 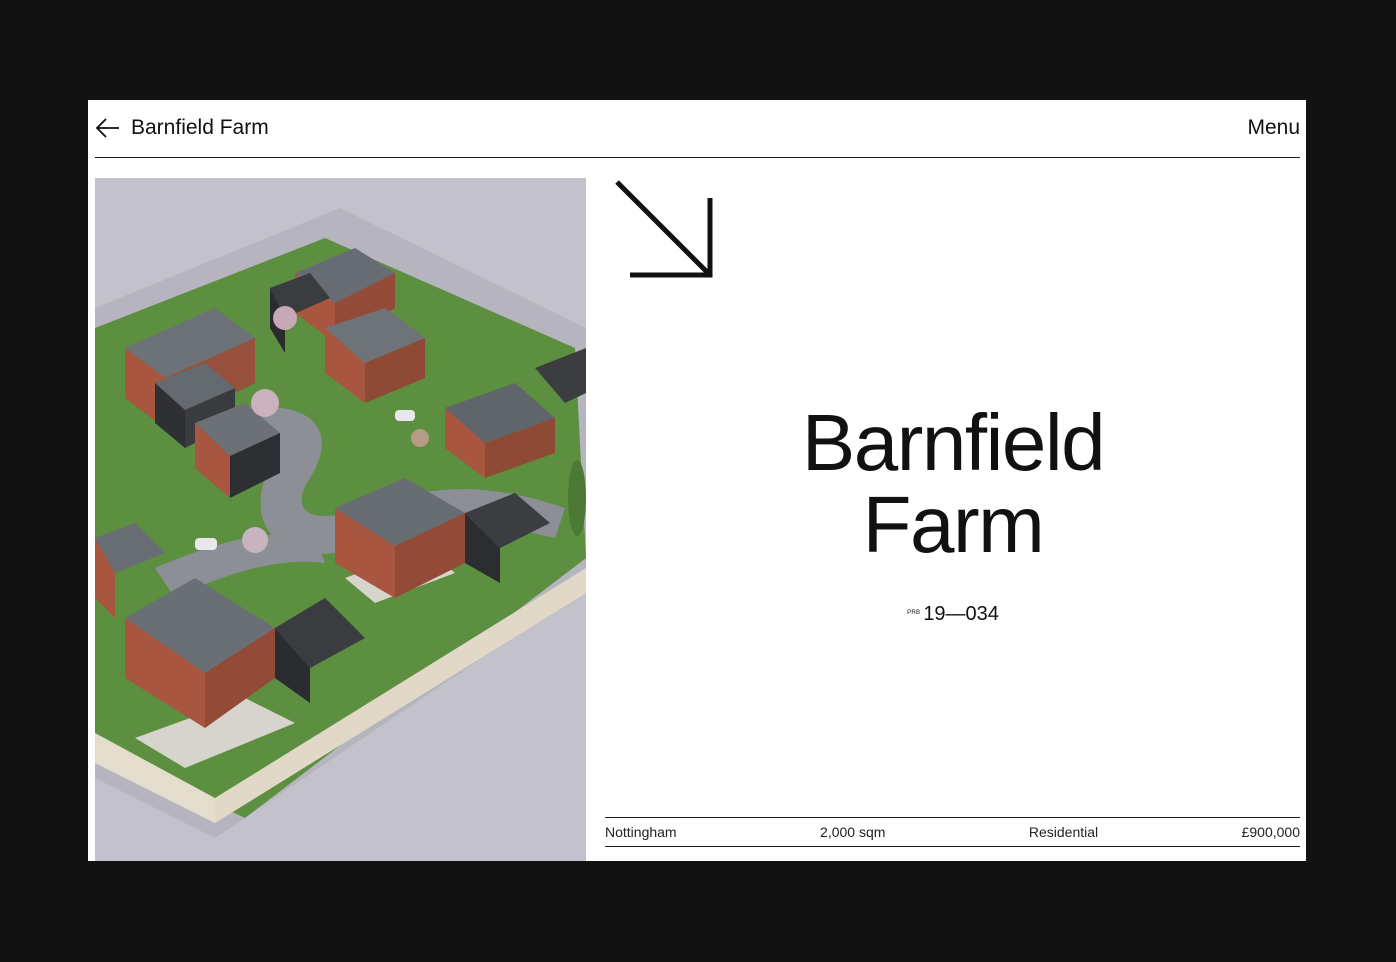 What do you see at coordinates (697, 129) in the screenshot?
I see `top-navigation: Barnfield Farm Menu` at bounding box center [697, 129].